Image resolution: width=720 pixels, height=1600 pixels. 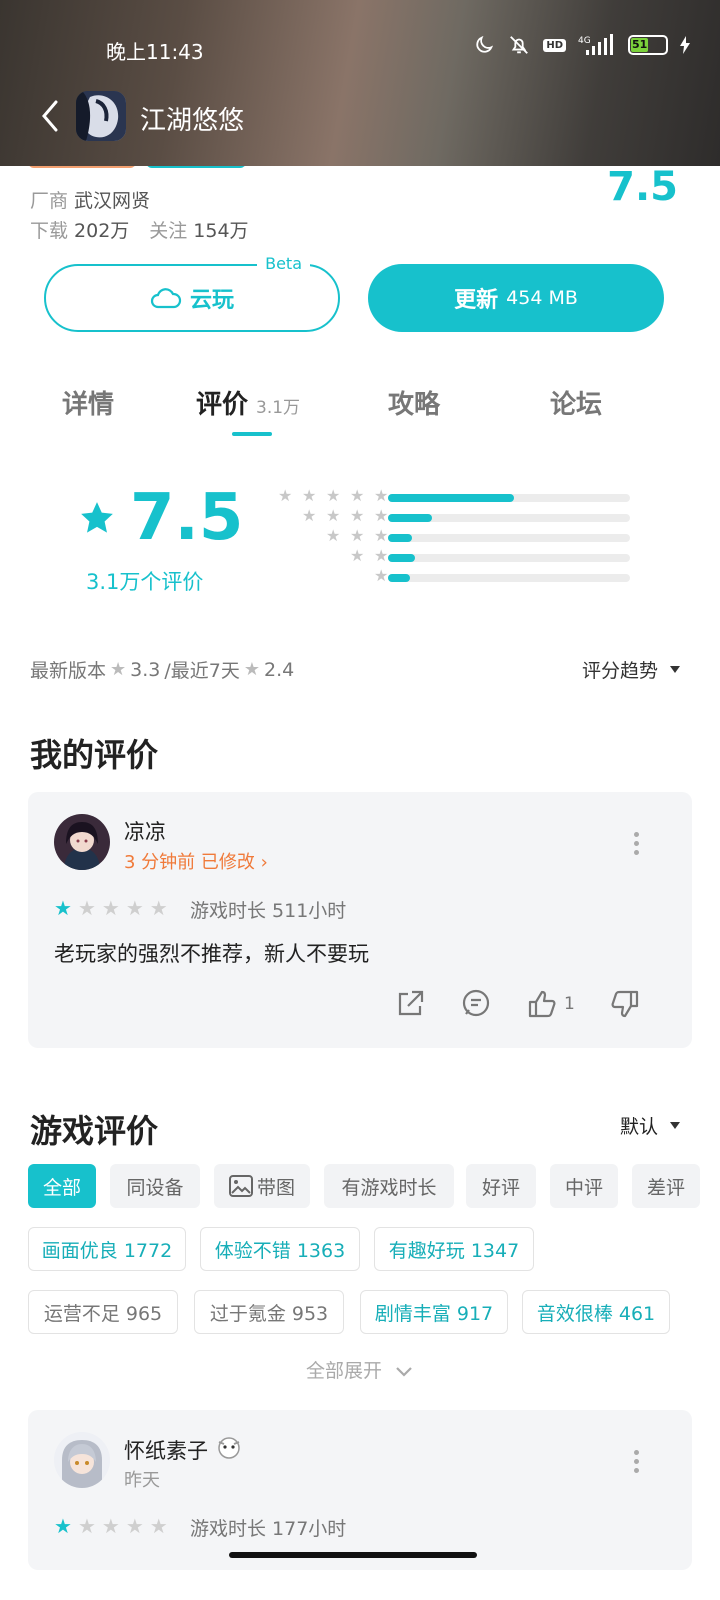 What do you see at coordinates (434, 1312) in the screenshot?
I see `tag-story: 剧情丰富 917` at bounding box center [434, 1312].